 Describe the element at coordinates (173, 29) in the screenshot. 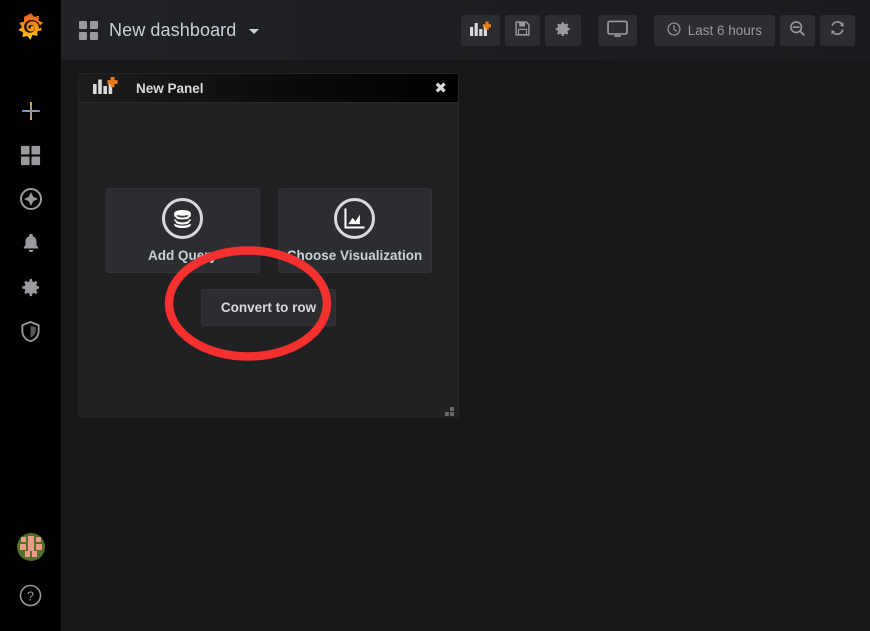

I see `page-title: New dashboard` at that location.